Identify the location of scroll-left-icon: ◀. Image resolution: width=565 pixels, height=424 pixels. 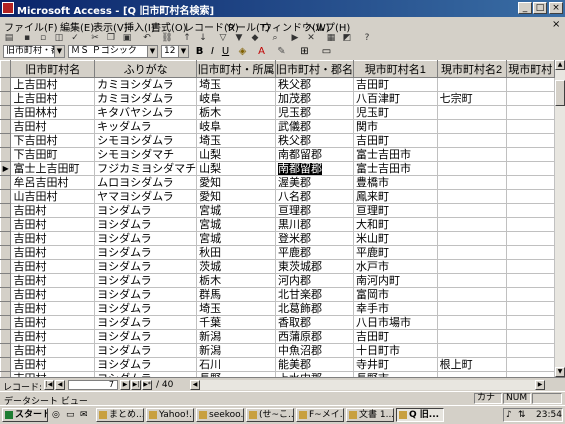
(195, 385).